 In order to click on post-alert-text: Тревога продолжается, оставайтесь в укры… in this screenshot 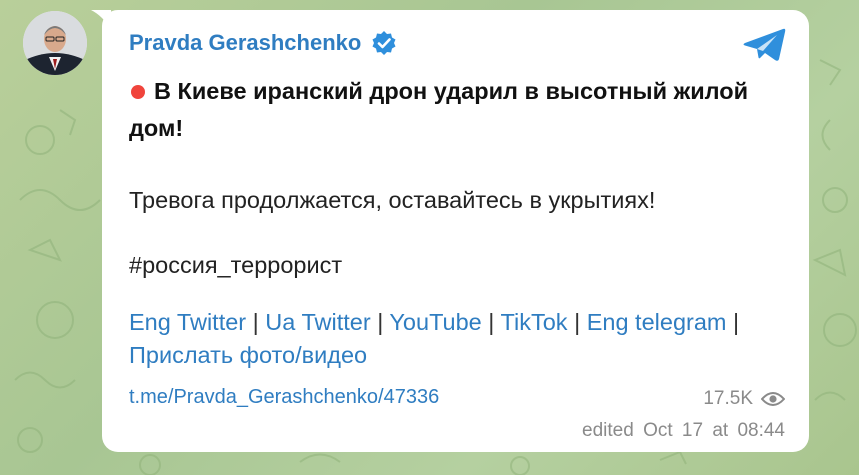, I will do `click(392, 200)`.